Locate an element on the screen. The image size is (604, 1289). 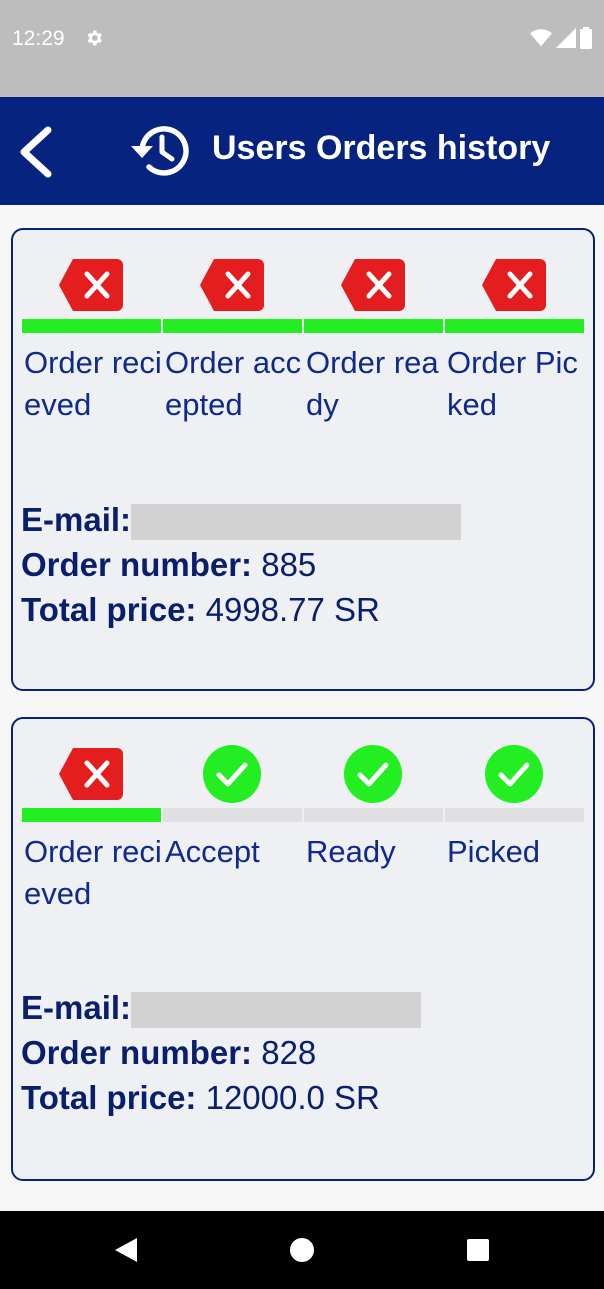
status-time: 12:29 is located at coordinates (38, 38).